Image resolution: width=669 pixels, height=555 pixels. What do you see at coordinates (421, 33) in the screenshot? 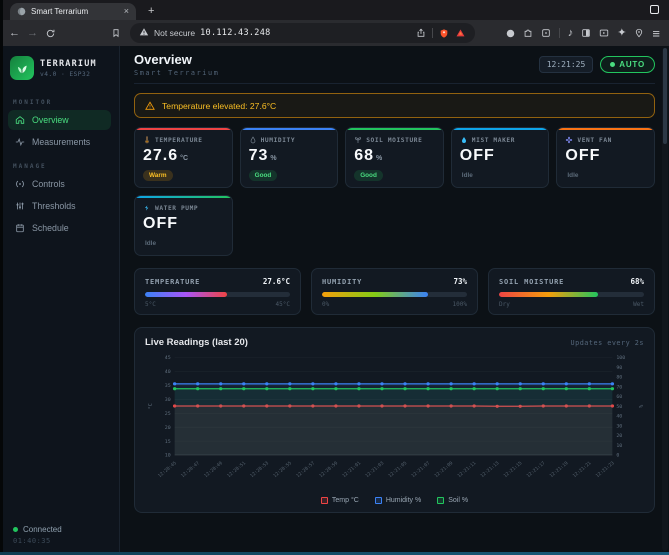
I see `share-icon` at bounding box center [421, 33].